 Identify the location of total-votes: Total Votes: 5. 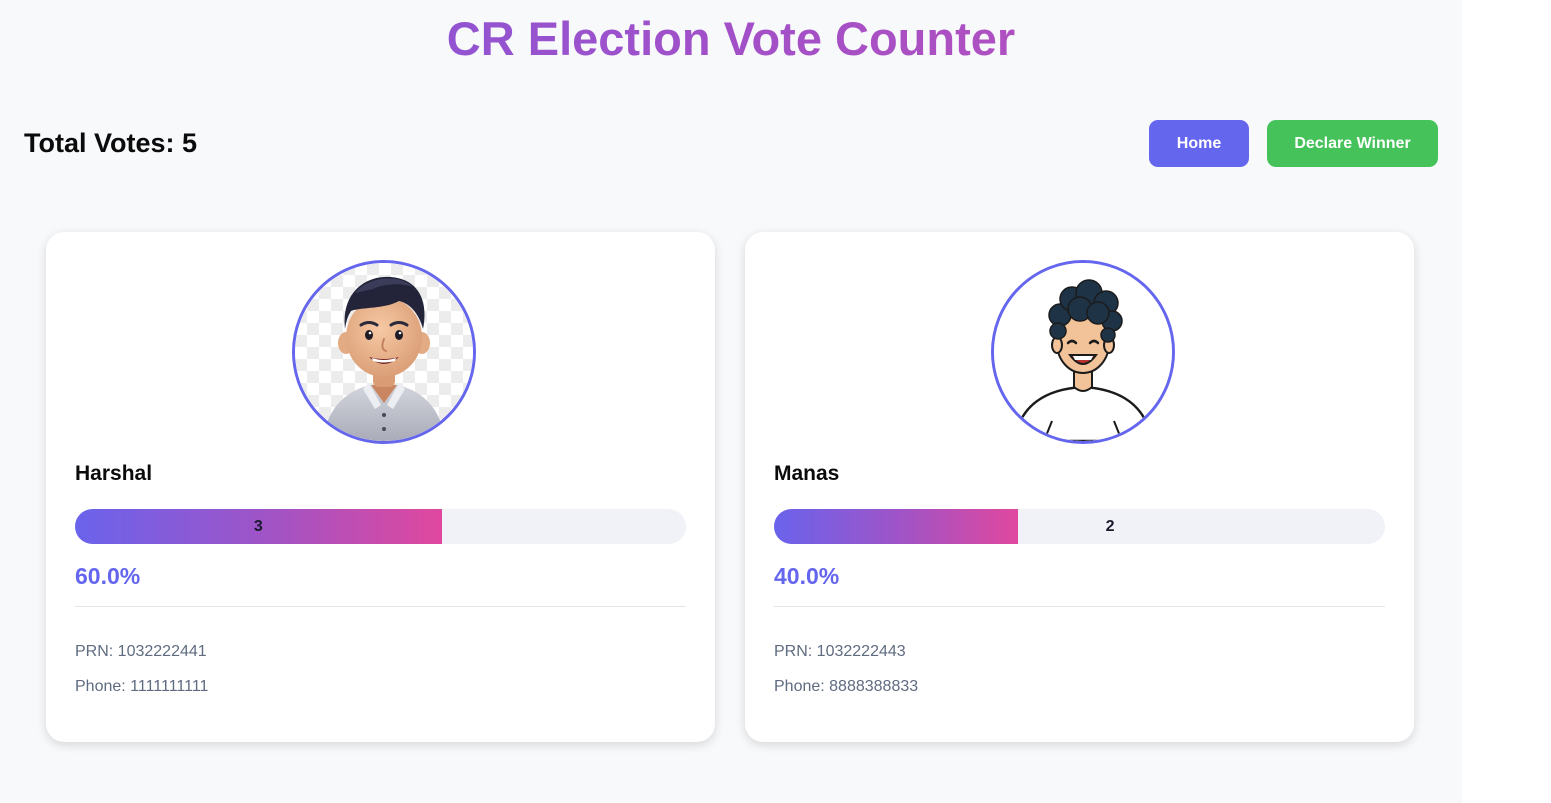
(111, 143).